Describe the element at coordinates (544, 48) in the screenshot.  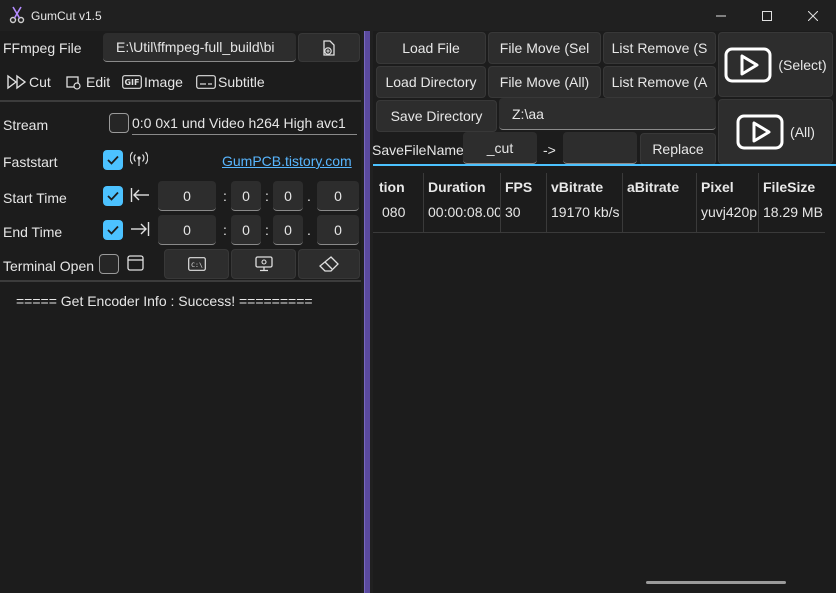
I see `file-move-selected-button: File Move (Sel` at that location.